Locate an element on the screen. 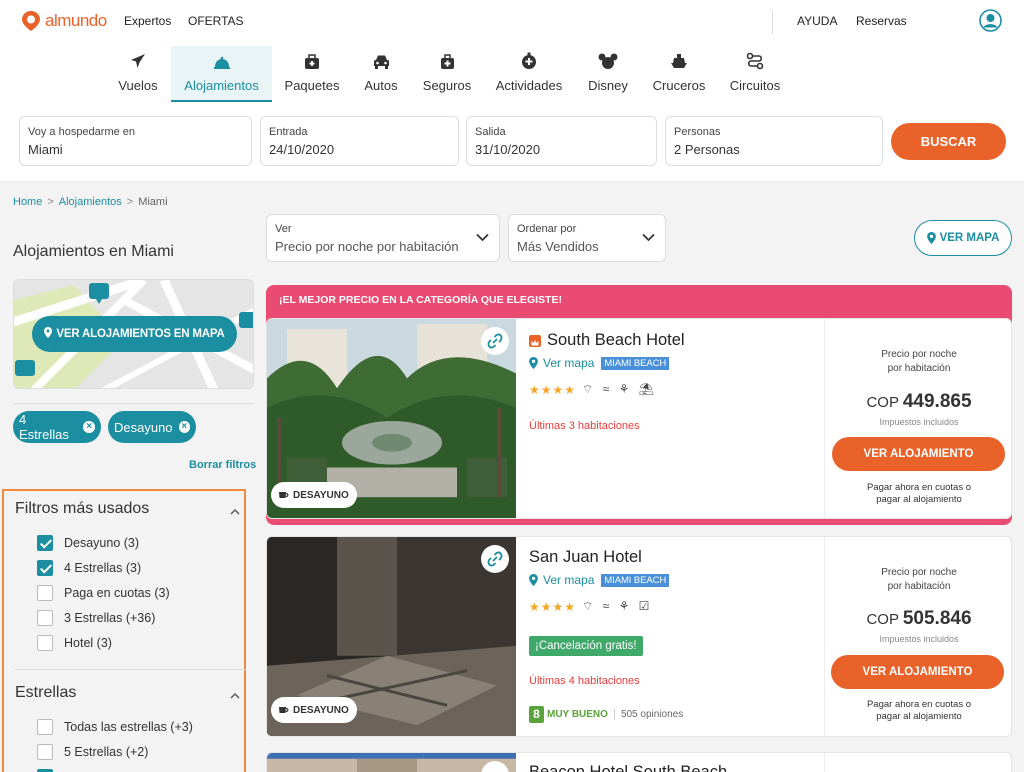 The width and height of the screenshot is (1024, 772). nav-ofertas: OFERTAS is located at coordinates (216, 21).